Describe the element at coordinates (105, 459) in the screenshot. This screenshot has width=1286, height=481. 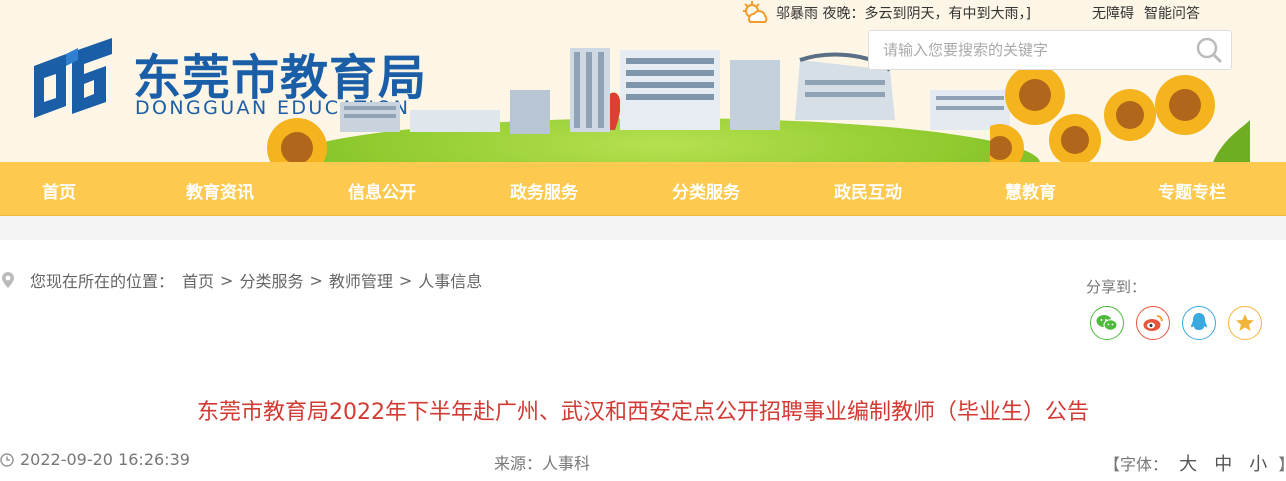
I see `article-date-text: 2022-09-20 16:26:39` at that location.